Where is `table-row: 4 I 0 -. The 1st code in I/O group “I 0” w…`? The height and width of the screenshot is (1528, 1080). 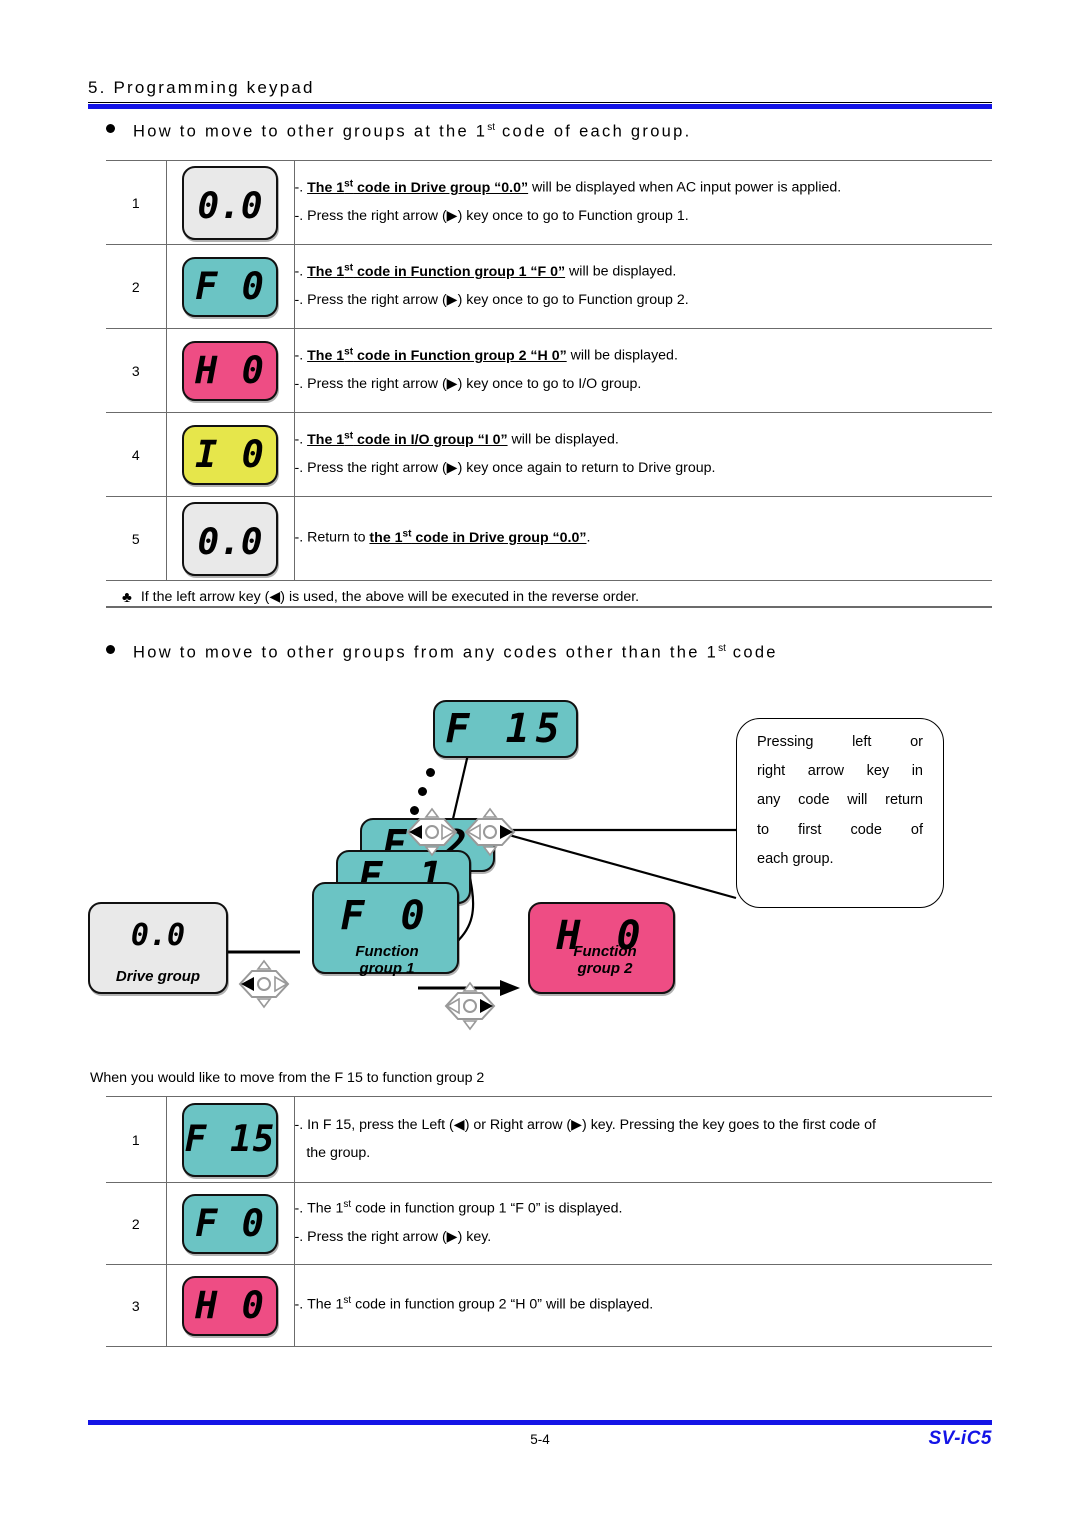 table-row: 4 I 0 -. The 1st code in I/O group “I 0” w… is located at coordinates (549, 454).